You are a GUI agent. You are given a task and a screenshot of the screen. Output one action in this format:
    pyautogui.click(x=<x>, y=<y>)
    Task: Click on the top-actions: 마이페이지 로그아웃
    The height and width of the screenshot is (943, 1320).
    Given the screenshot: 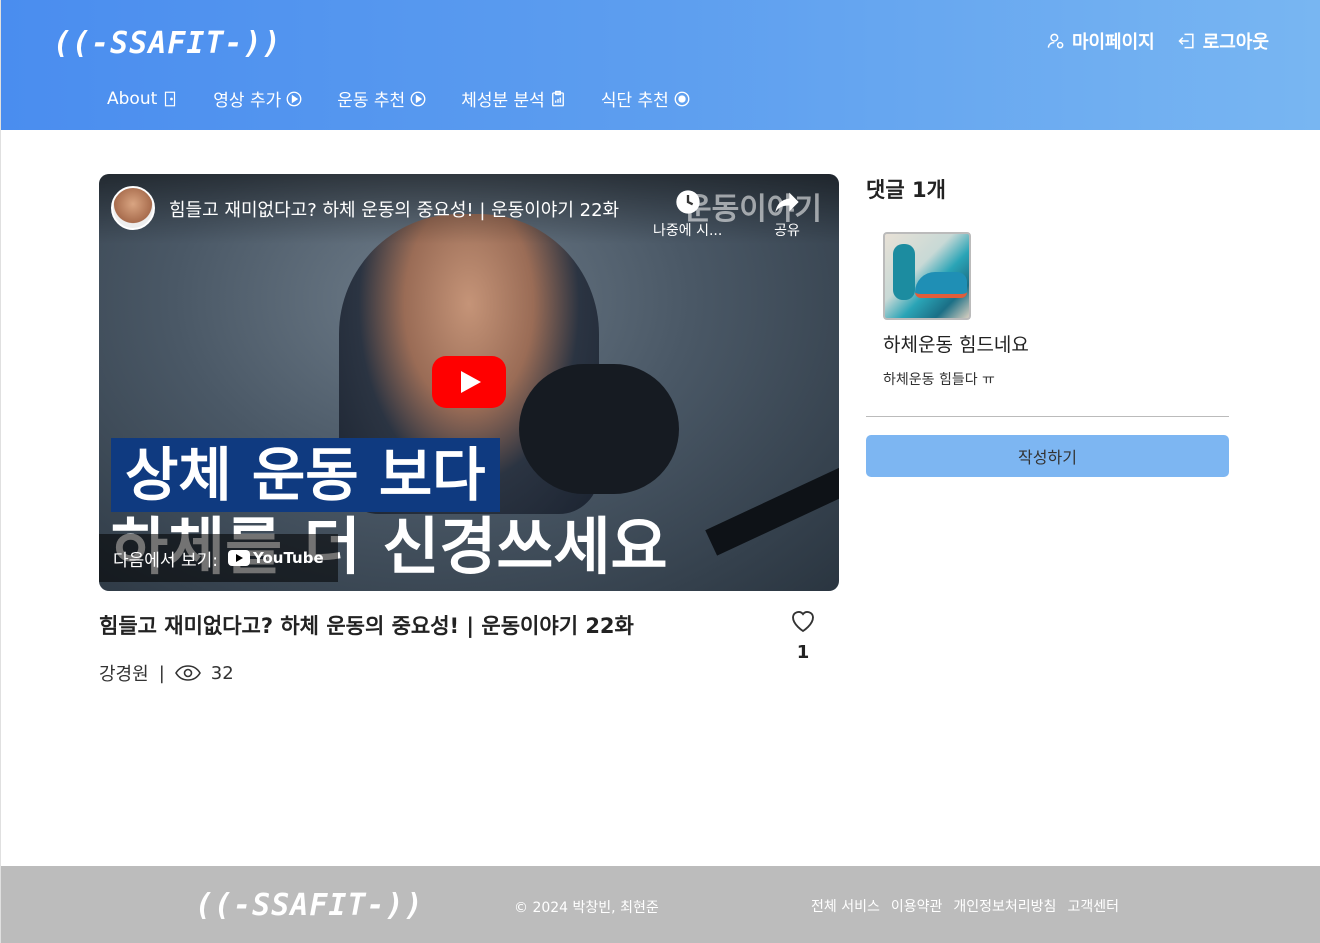 What is the action you would take?
    pyautogui.click(x=1157, y=41)
    